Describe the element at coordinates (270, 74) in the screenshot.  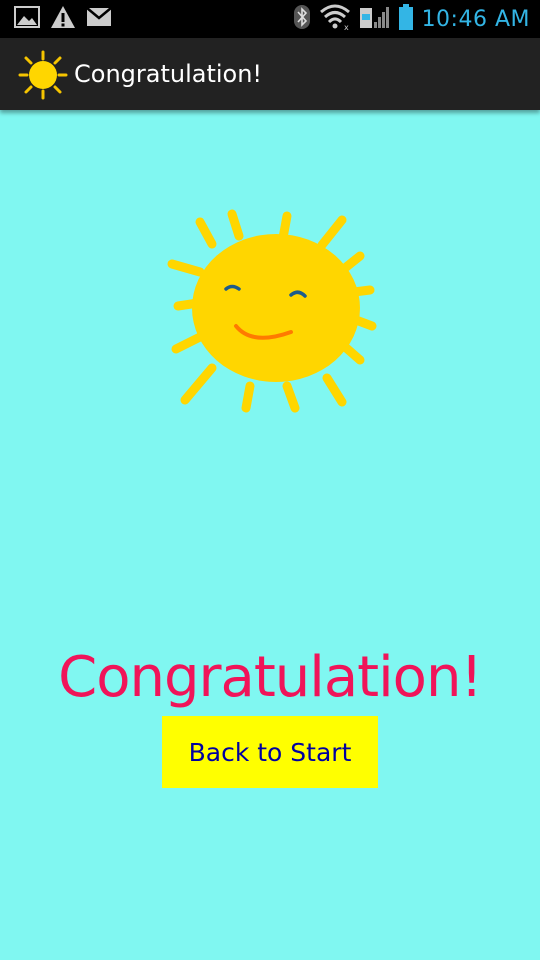
I see `action-bar: Congratulation!` at that location.